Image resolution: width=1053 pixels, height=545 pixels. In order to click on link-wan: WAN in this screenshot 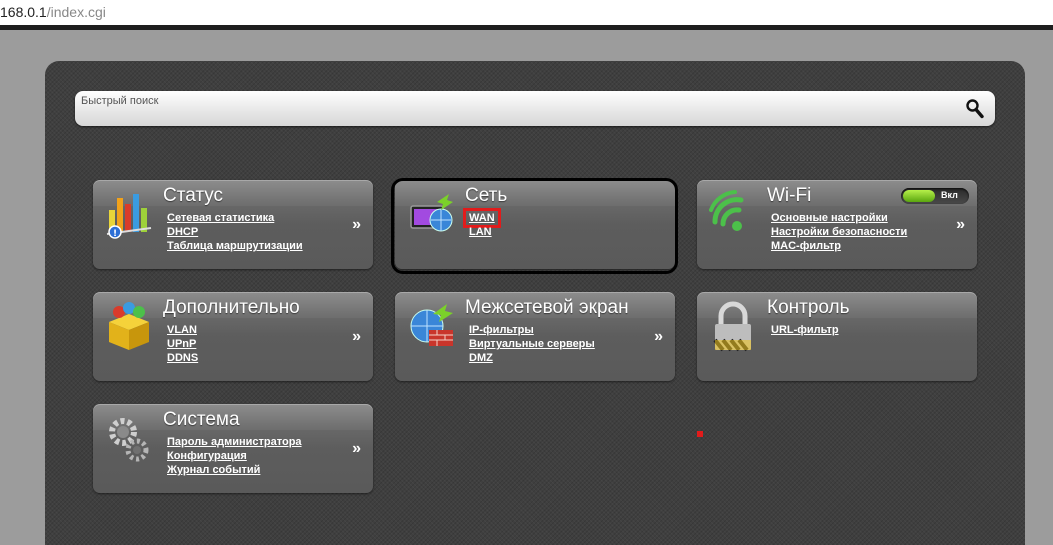, I will do `click(482, 218)`.